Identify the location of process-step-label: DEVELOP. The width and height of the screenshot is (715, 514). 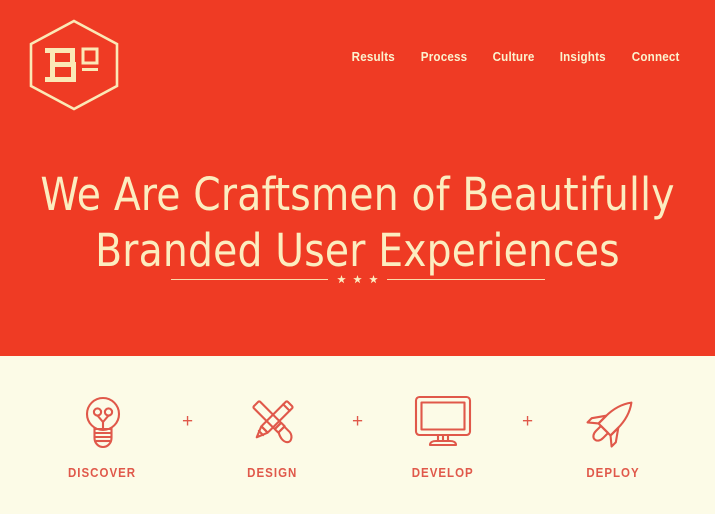
(442, 473).